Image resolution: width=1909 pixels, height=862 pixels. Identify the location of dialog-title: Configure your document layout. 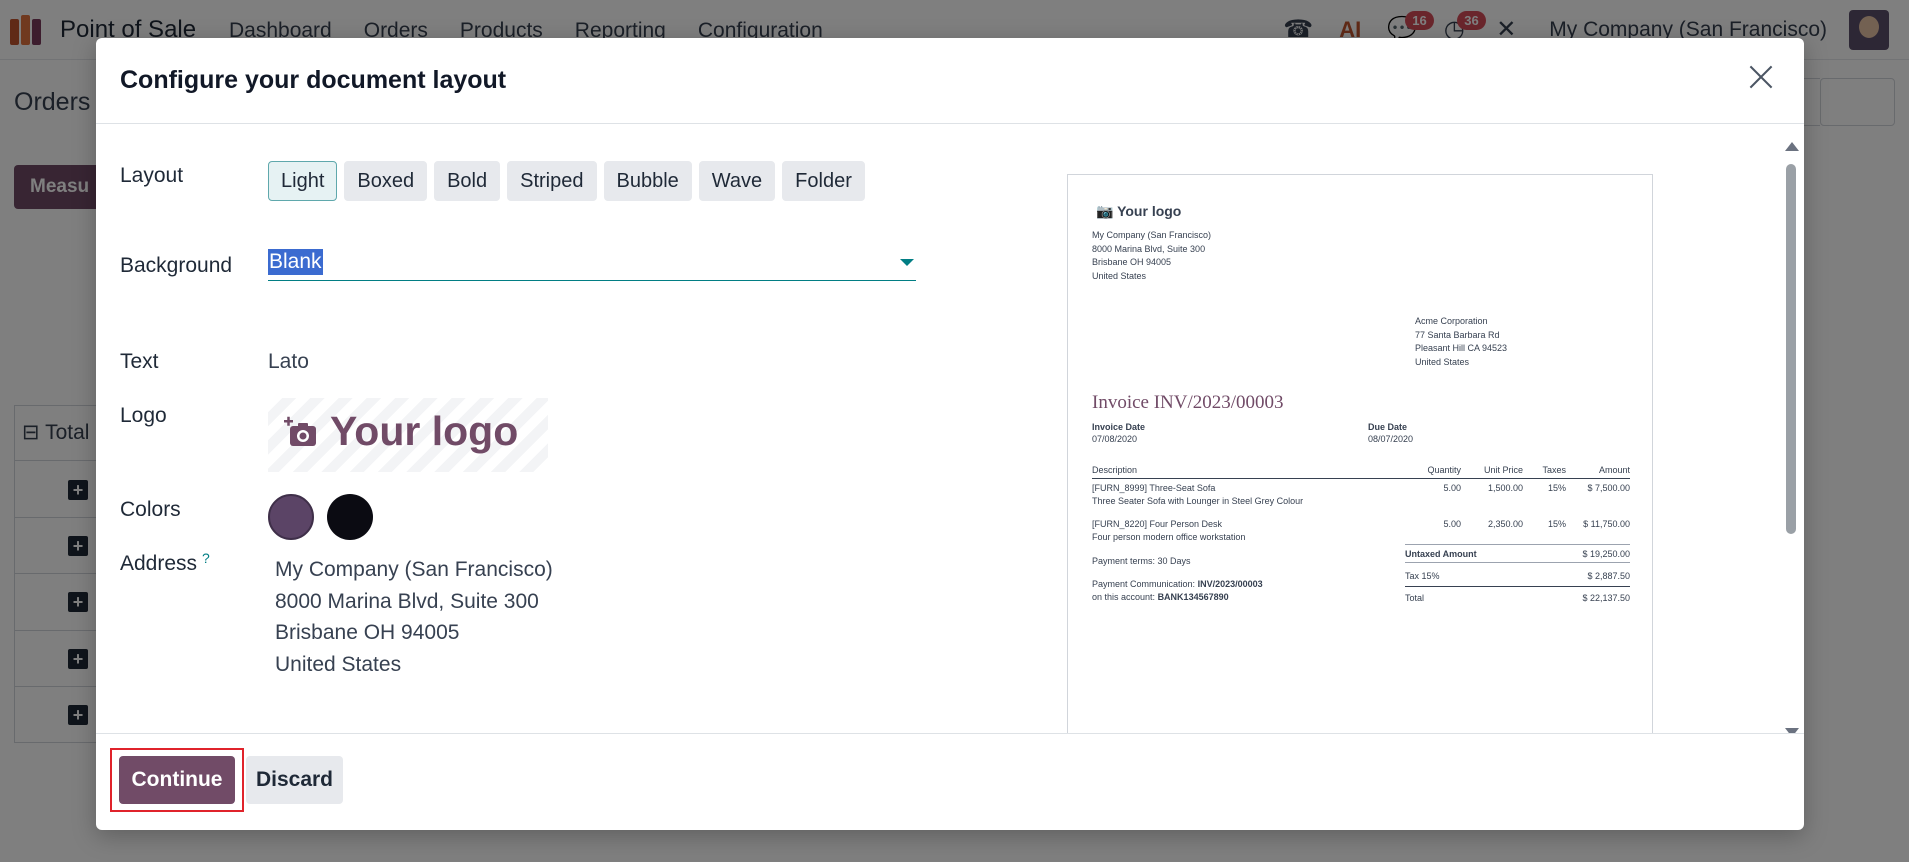
(313, 80).